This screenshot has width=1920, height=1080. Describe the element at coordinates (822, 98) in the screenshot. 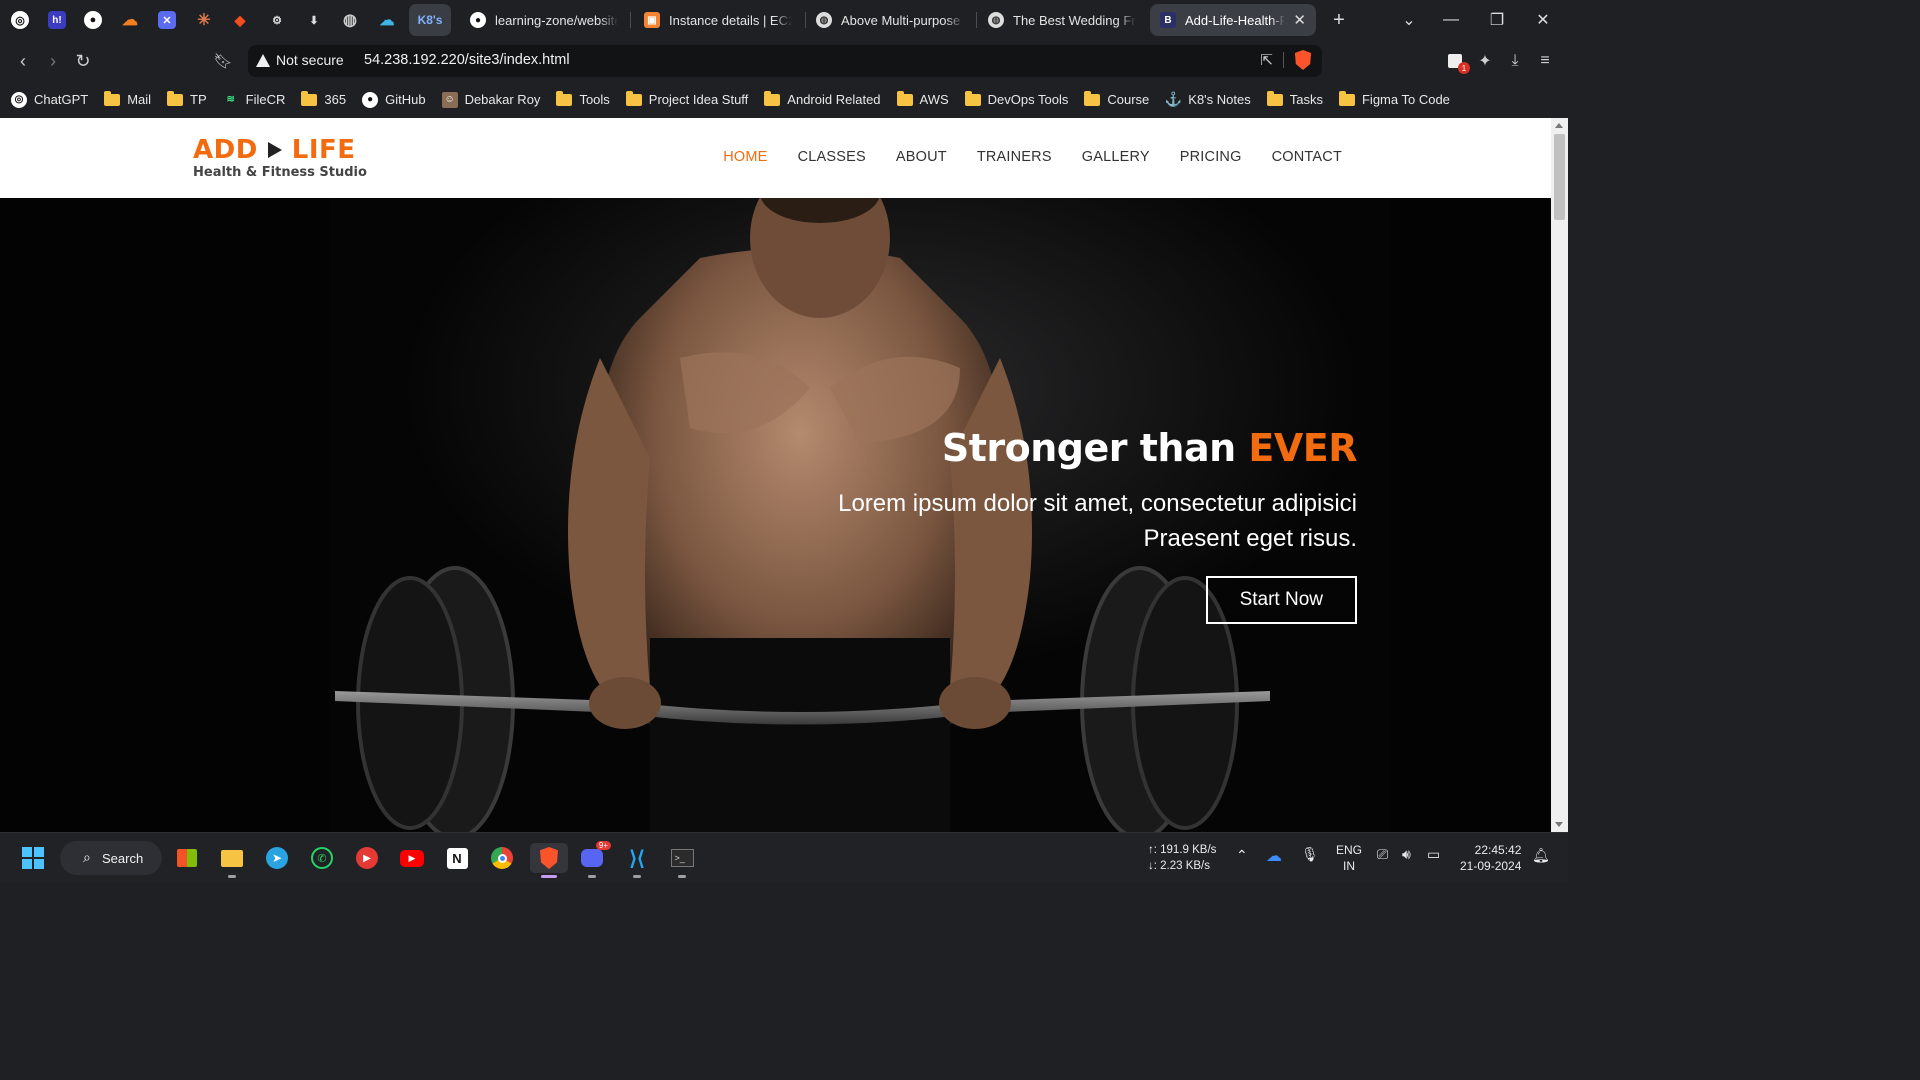

I see `bookmark-android: Android Related` at that location.